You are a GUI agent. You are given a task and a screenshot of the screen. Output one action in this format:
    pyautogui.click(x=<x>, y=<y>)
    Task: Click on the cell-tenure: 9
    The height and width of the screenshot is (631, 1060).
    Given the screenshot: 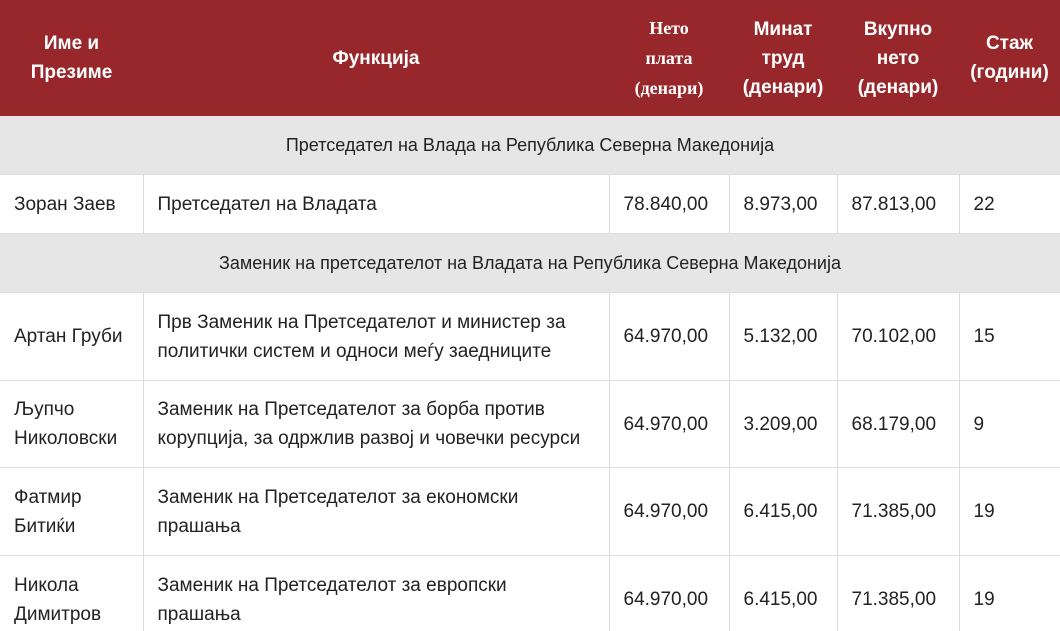 What is the action you would take?
    pyautogui.click(x=1009, y=424)
    